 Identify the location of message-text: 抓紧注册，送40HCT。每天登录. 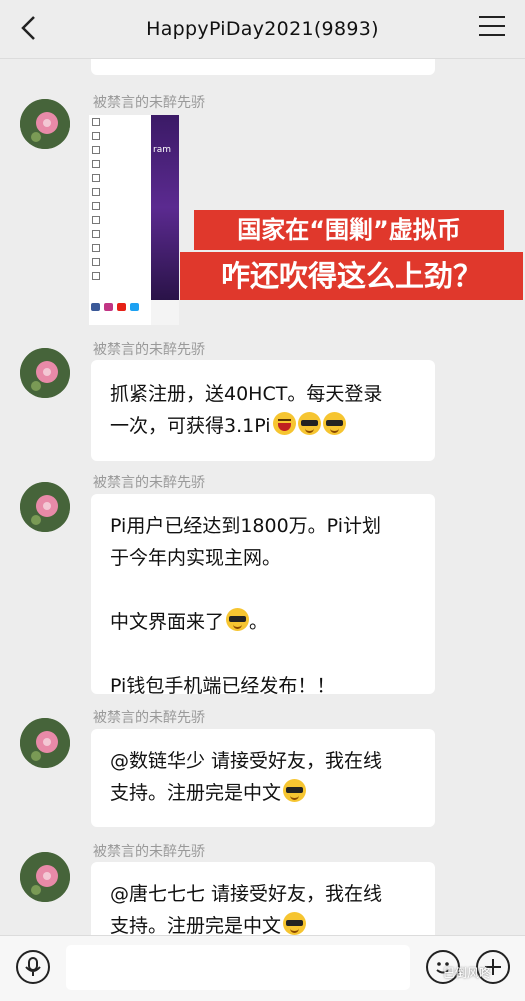
(246, 394).